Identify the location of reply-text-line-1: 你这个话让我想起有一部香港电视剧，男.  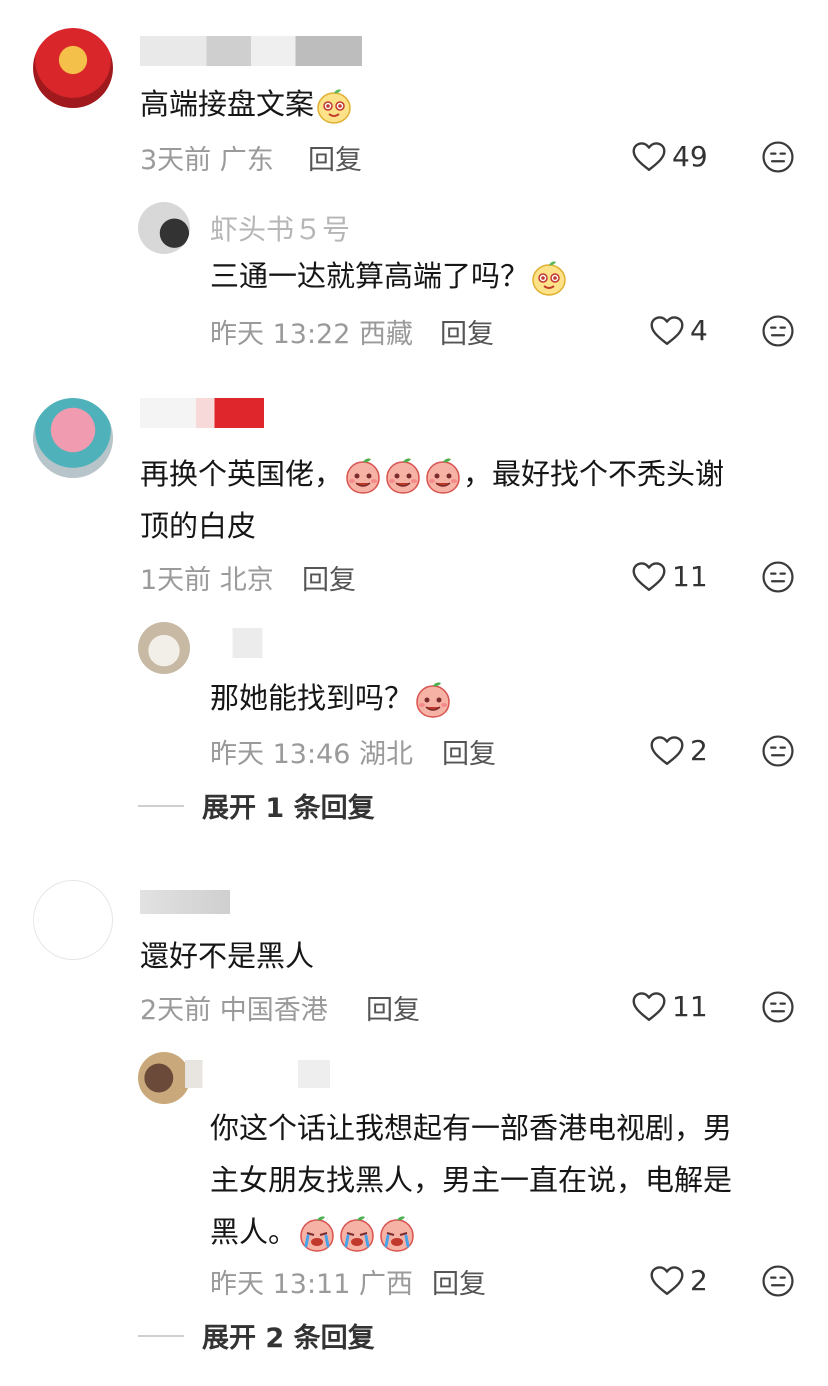
(471, 1128).